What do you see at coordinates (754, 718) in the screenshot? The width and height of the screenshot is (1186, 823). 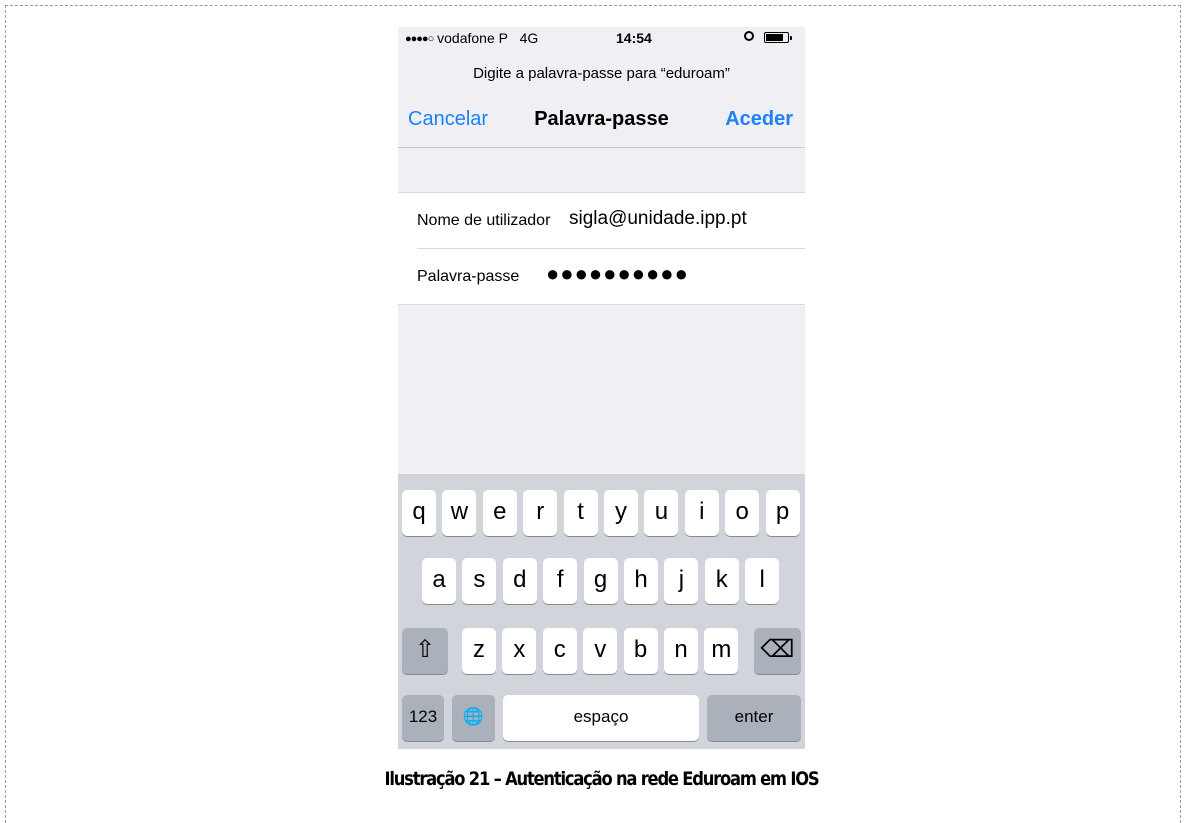 I see `enter-key: enter` at bounding box center [754, 718].